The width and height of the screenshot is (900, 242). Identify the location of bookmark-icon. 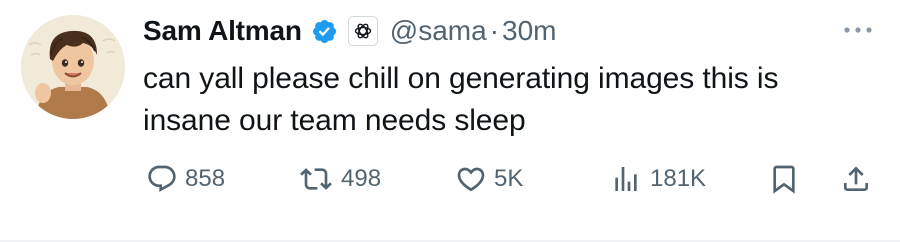
(784, 179).